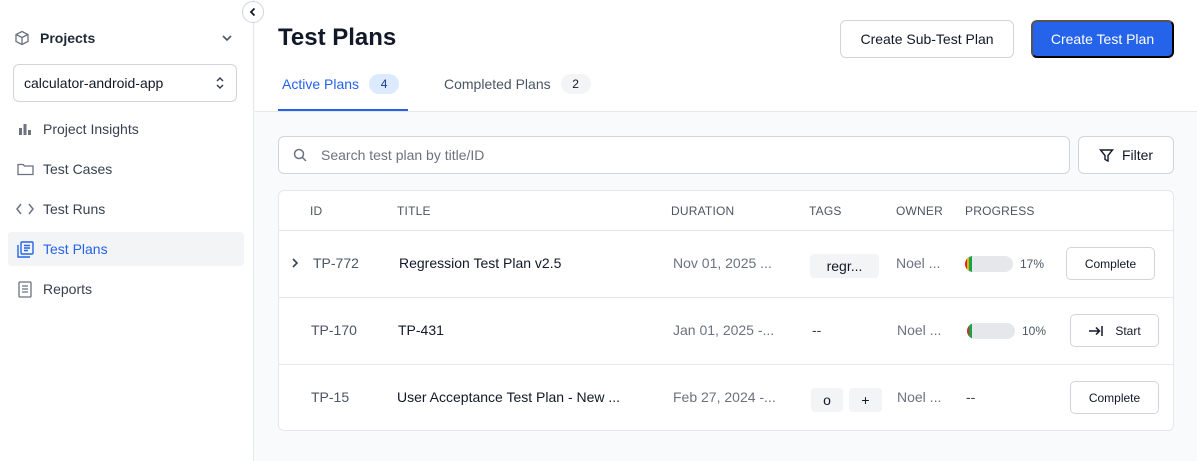 The height and width of the screenshot is (461, 1197). I want to click on plan-id: TP-170, so click(334, 330).